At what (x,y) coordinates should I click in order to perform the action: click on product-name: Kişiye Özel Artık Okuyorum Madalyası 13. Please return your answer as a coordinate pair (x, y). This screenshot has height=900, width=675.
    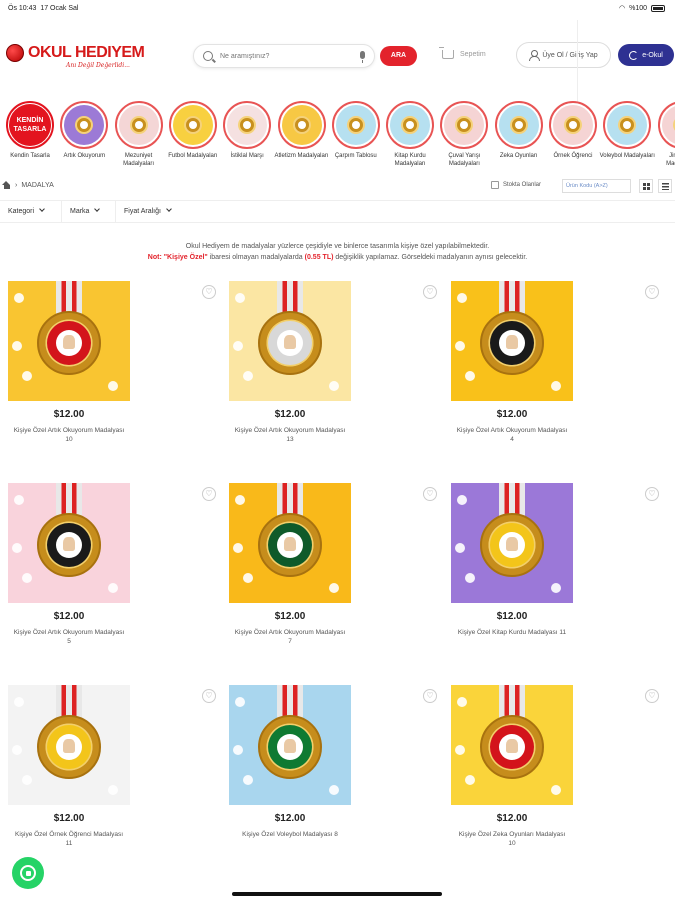
    Looking at the image, I should click on (290, 435).